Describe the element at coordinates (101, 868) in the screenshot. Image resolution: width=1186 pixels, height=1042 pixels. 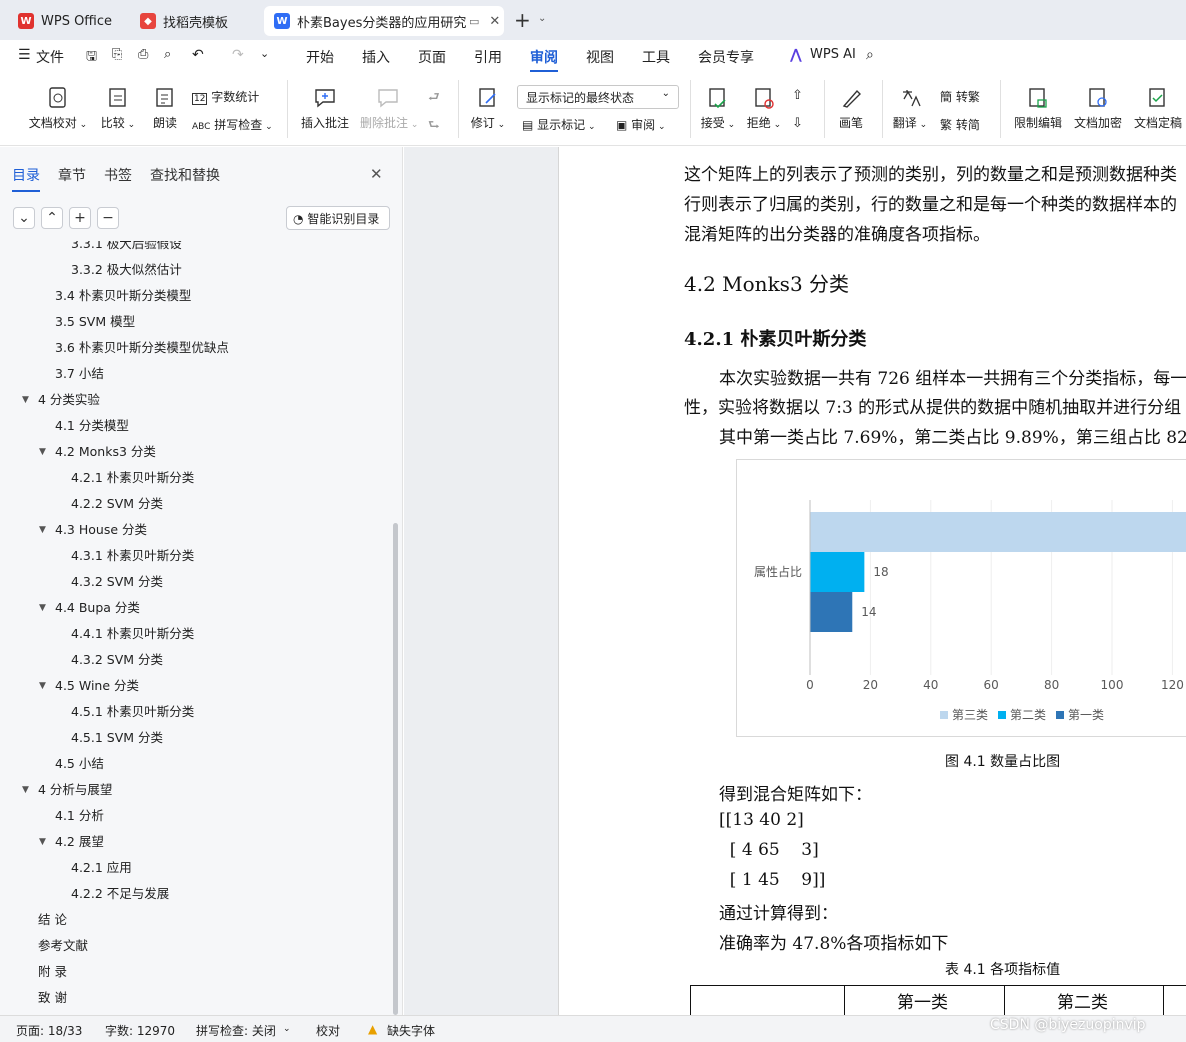
I see `toc-item: 4.2.1 应用` at that location.